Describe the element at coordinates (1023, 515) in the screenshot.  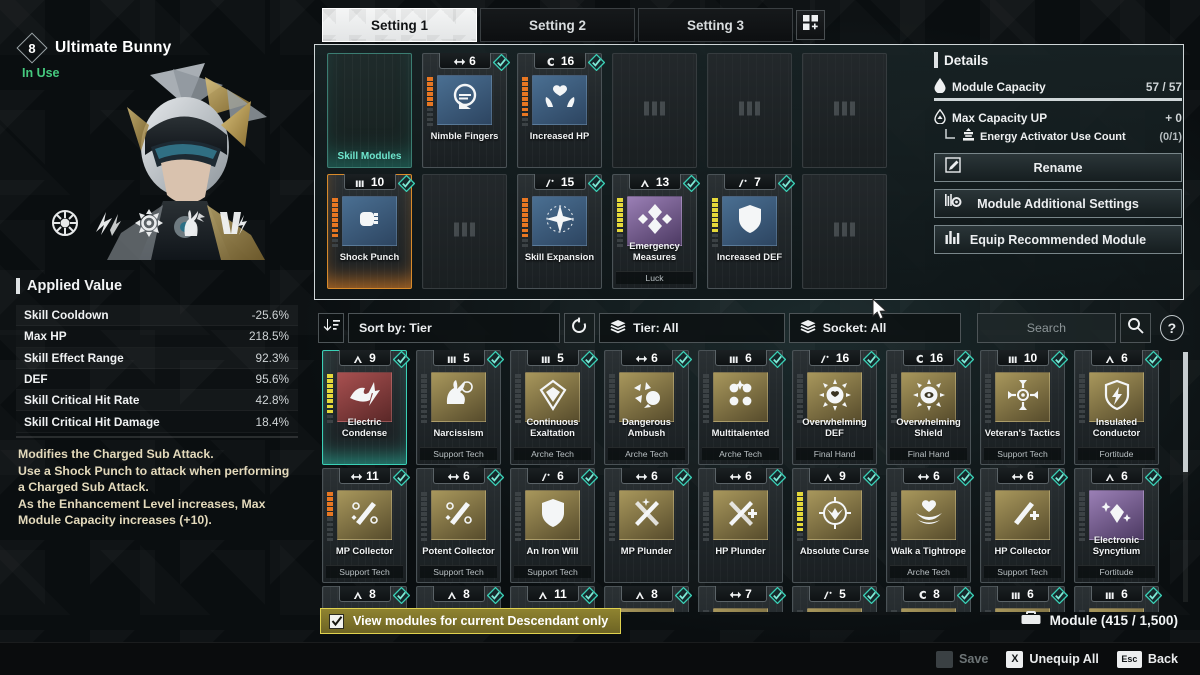
I see `collector-plus-icon` at that location.